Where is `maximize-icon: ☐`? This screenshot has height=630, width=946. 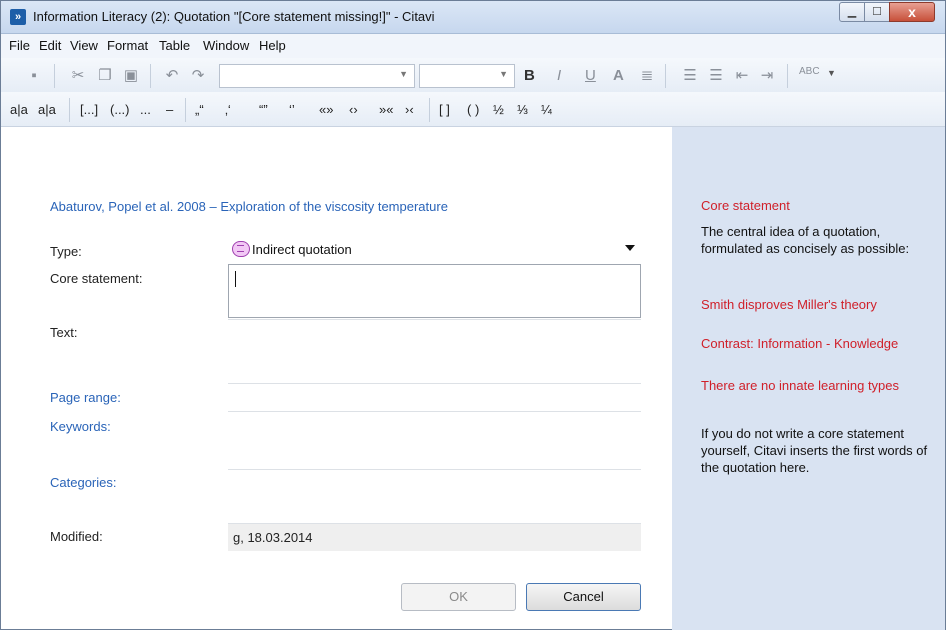
maximize-icon: ☐ is located at coordinates (877, 12).